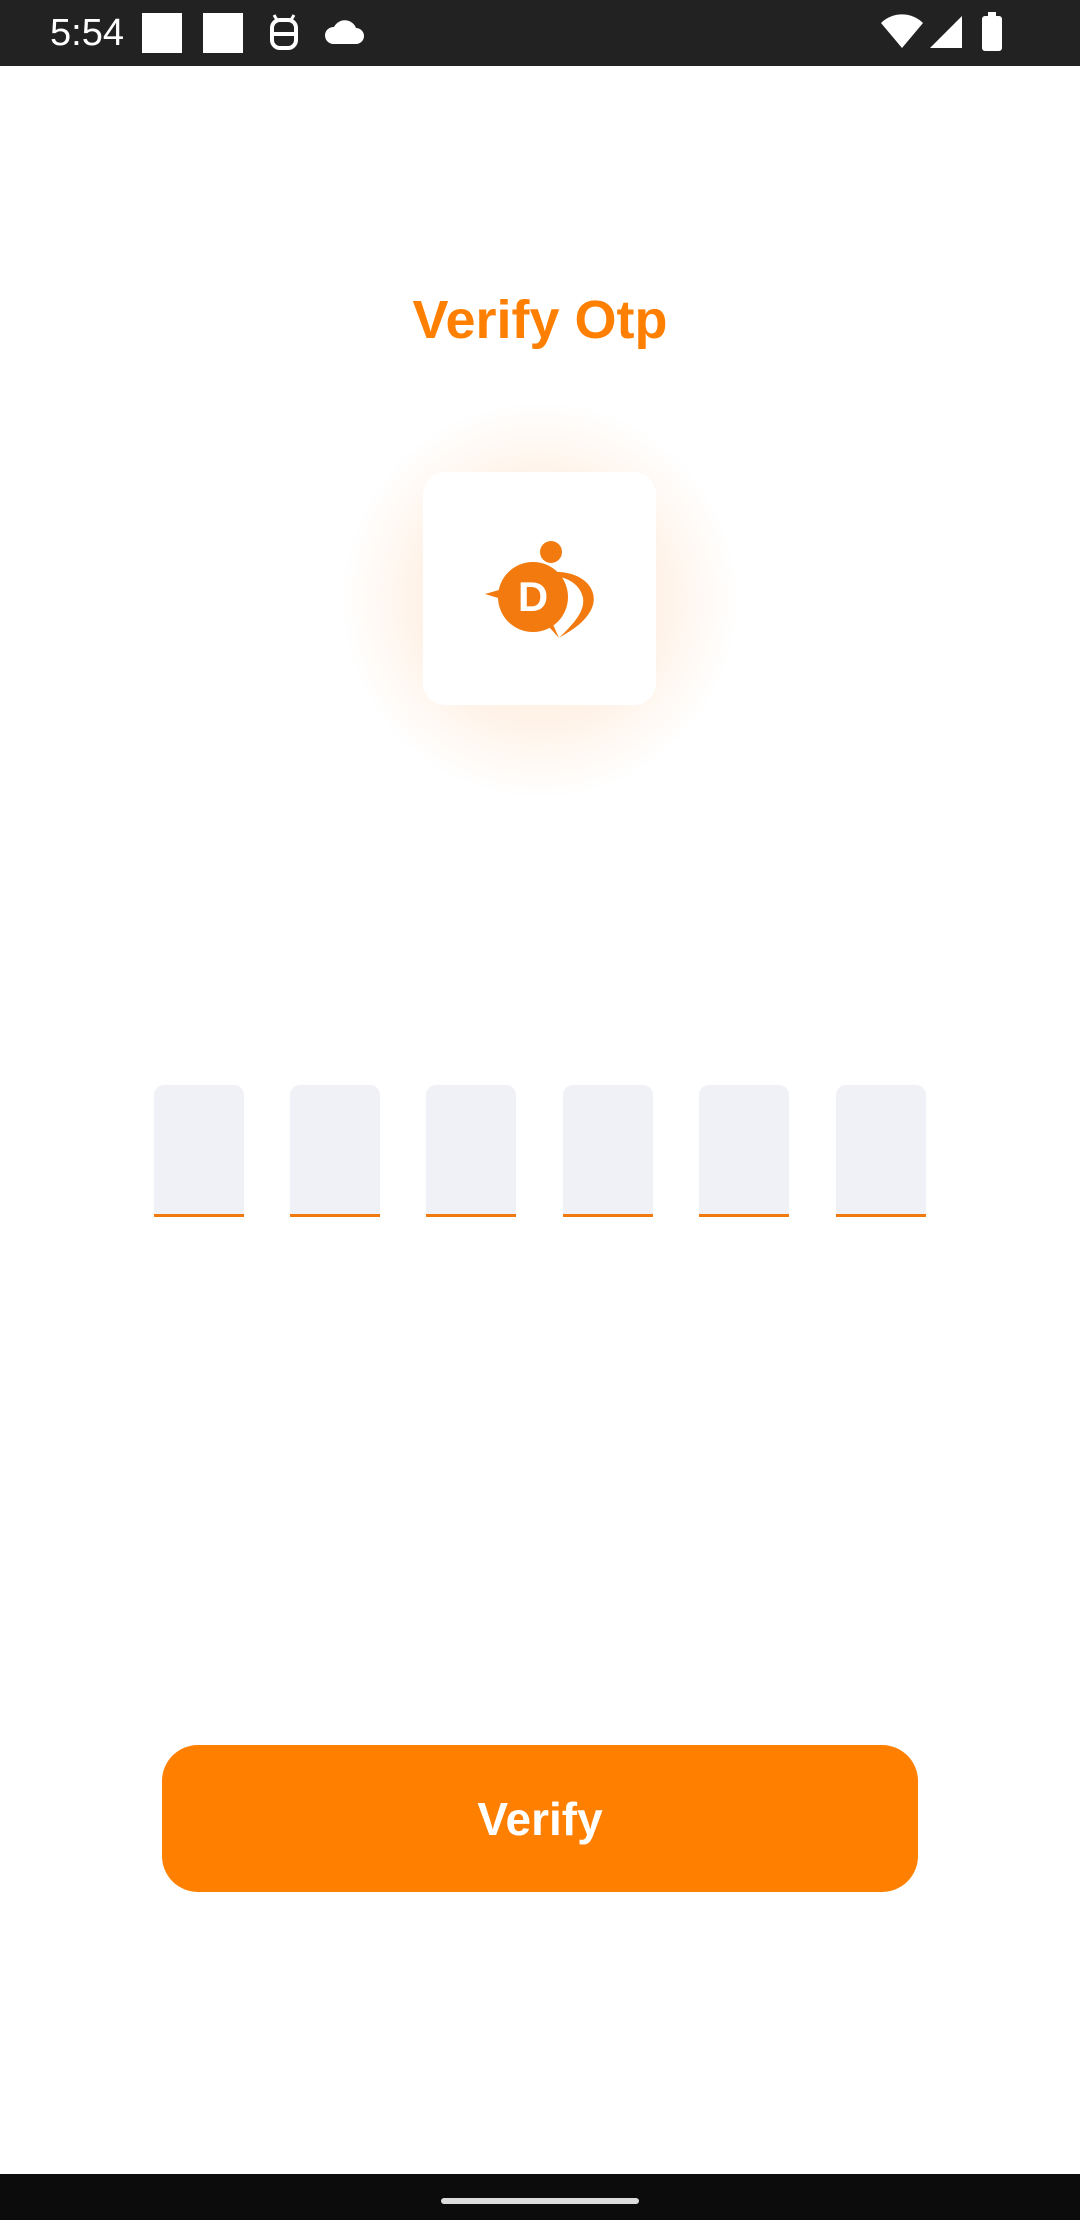 The image size is (1080, 2220). Describe the element at coordinates (87, 33) in the screenshot. I see `status-time: 5:54` at that location.